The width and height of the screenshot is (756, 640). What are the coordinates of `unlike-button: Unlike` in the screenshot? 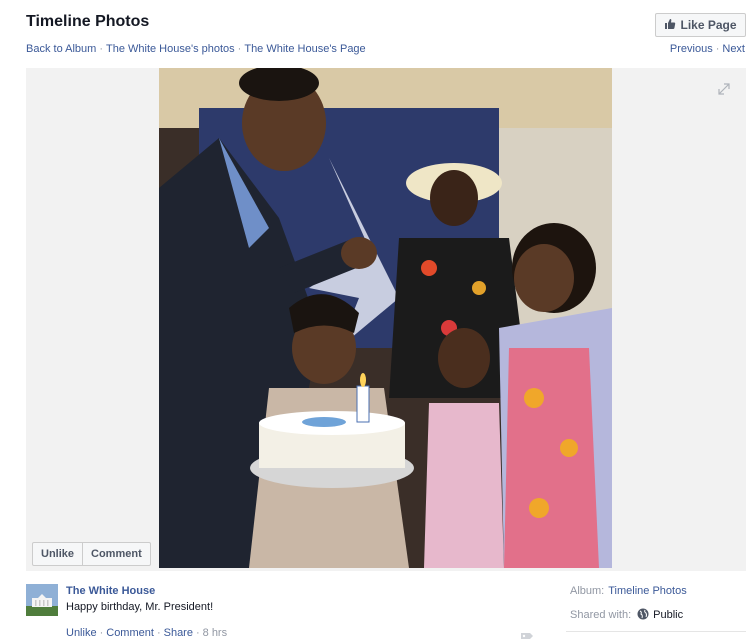 It's located at (57, 554).